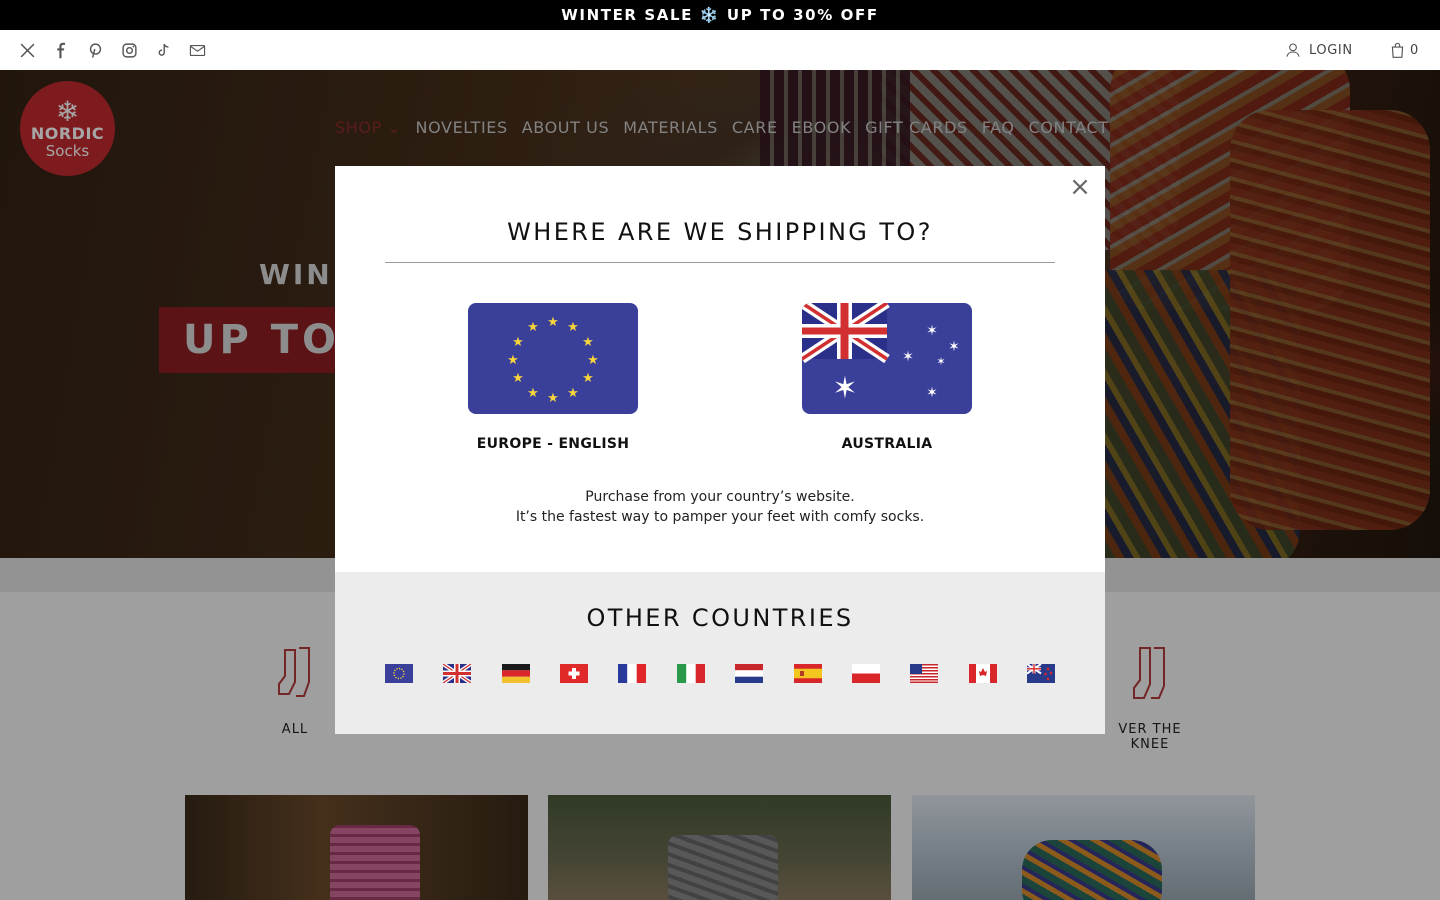 The image size is (1440, 900). Describe the element at coordinates (574, 673) in the screenshot. I see `switzerland-flag-icon` at that location.